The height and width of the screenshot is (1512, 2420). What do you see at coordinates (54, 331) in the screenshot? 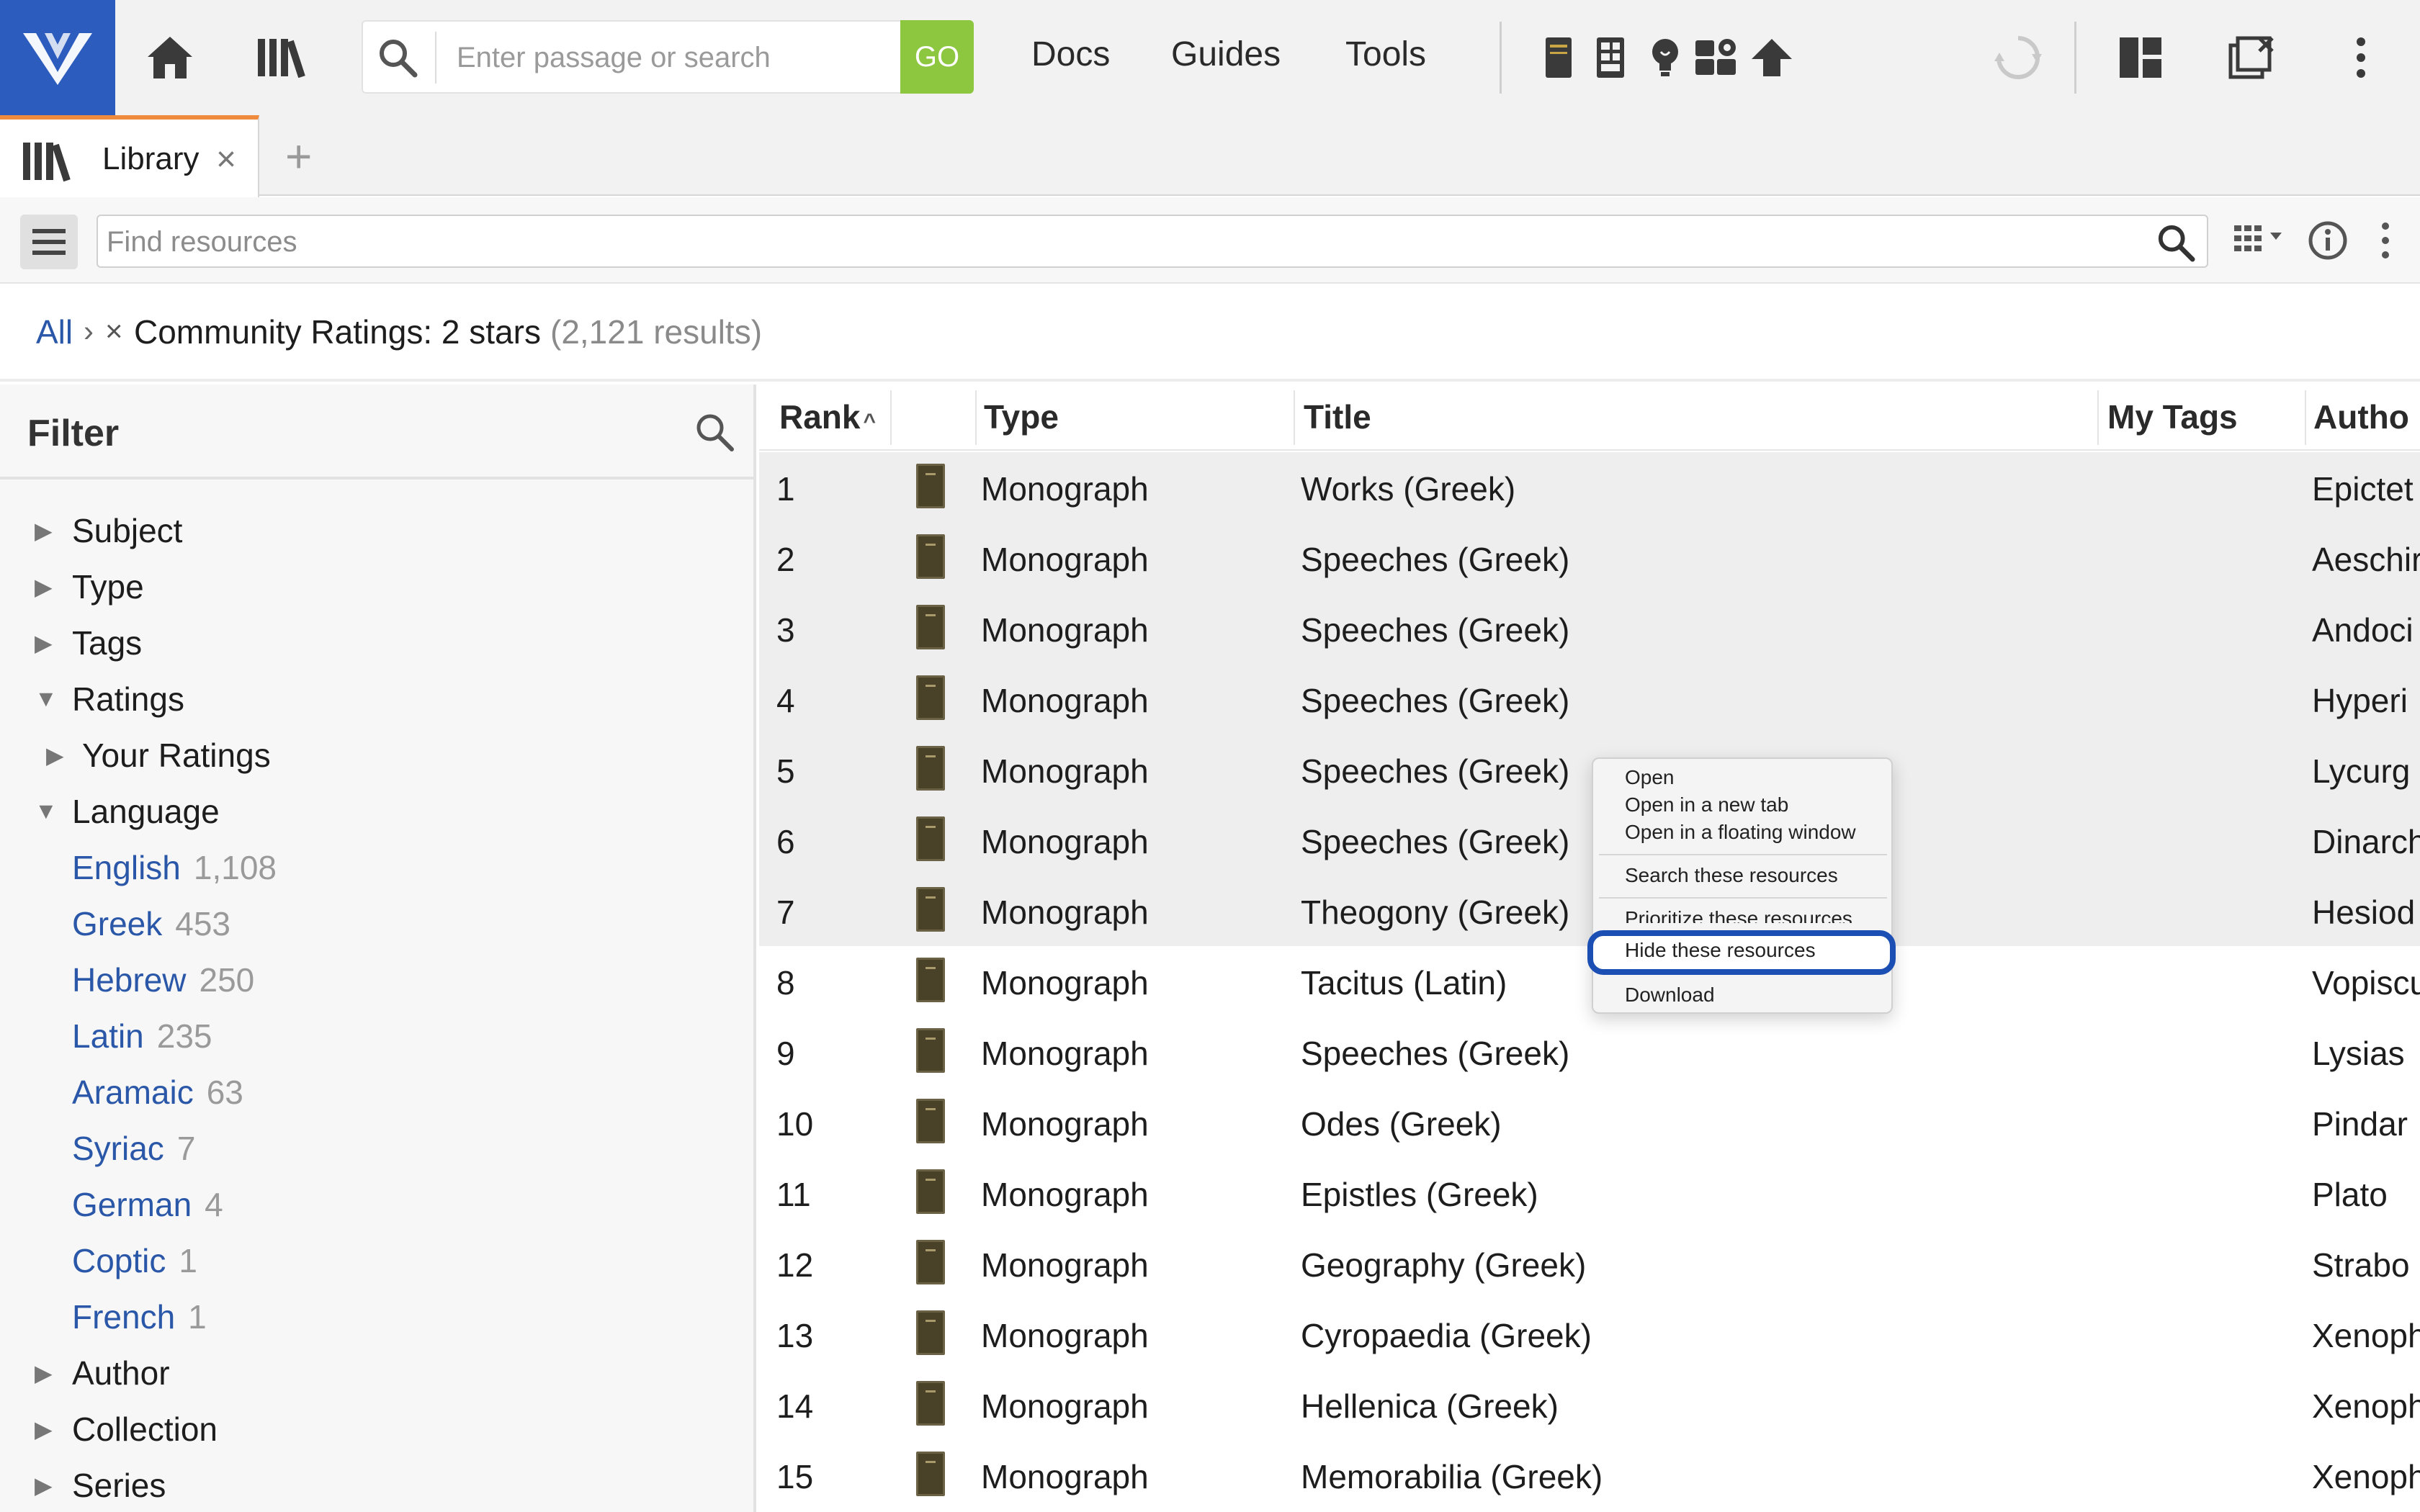
I see `breadcrumb-all-link: All` at bounding box center [54, 331].